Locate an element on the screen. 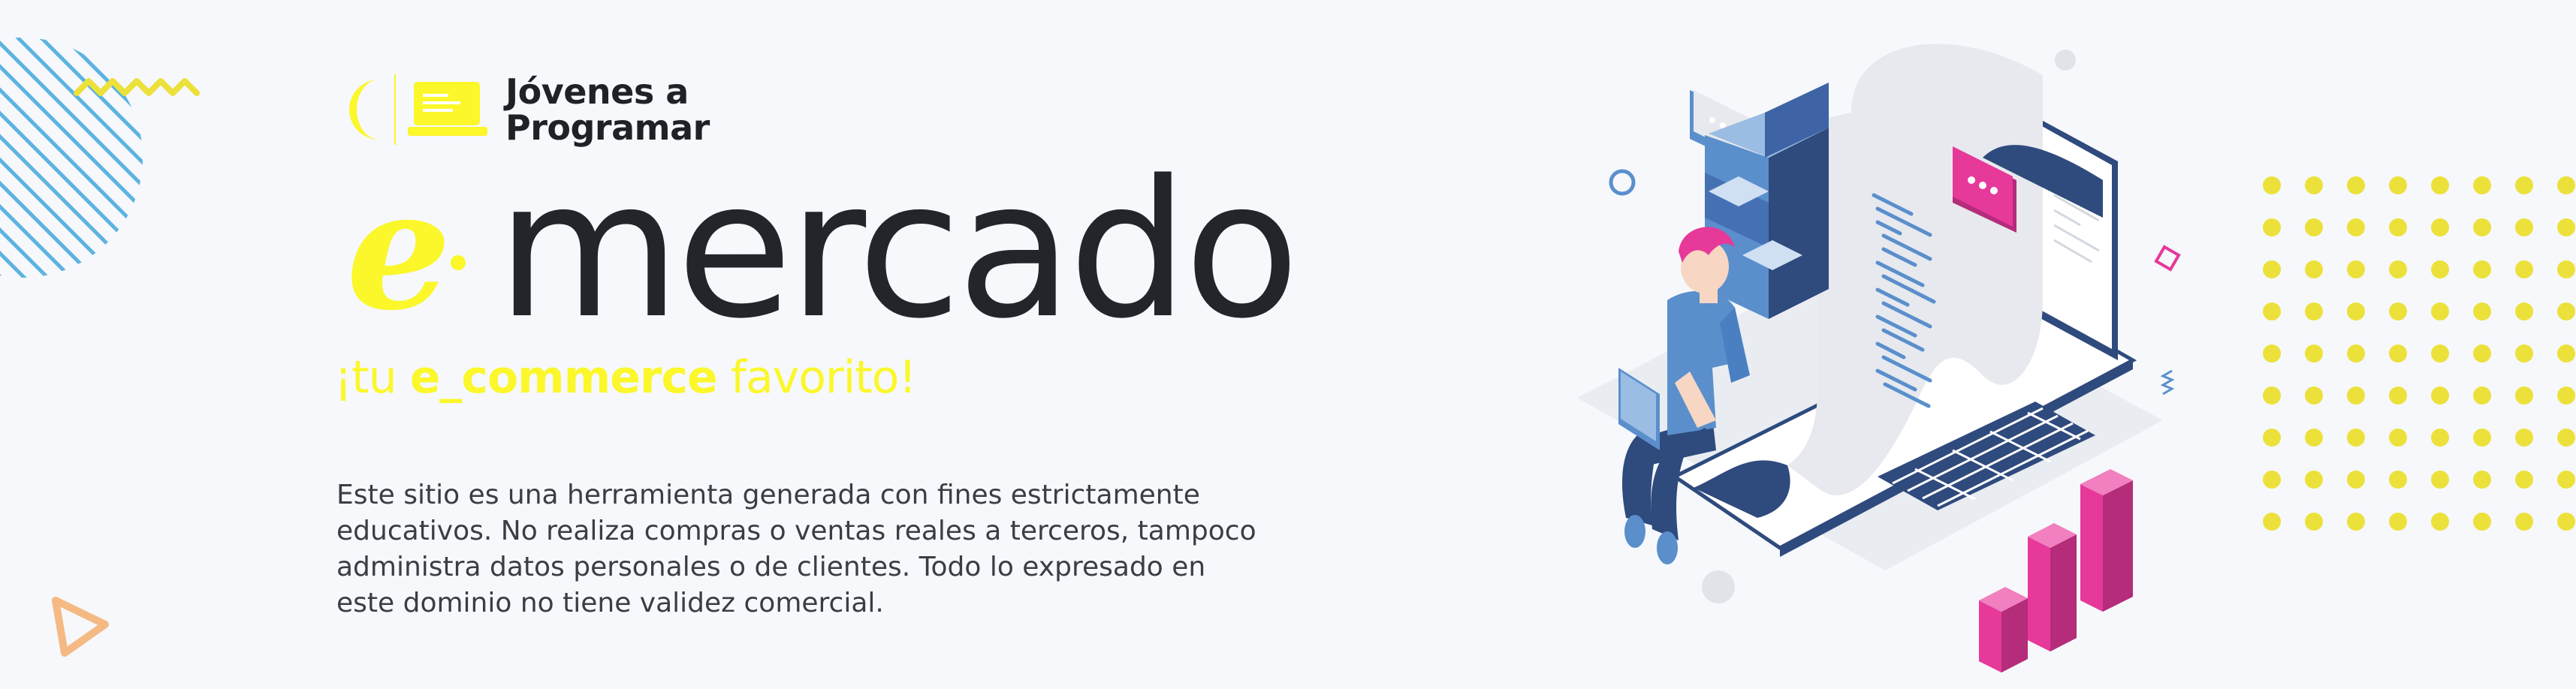 Image resolution: width=2576 pixels, height=689 pixels. brand-name-line1: Jóvenes a is located at coordinates (597, 92).